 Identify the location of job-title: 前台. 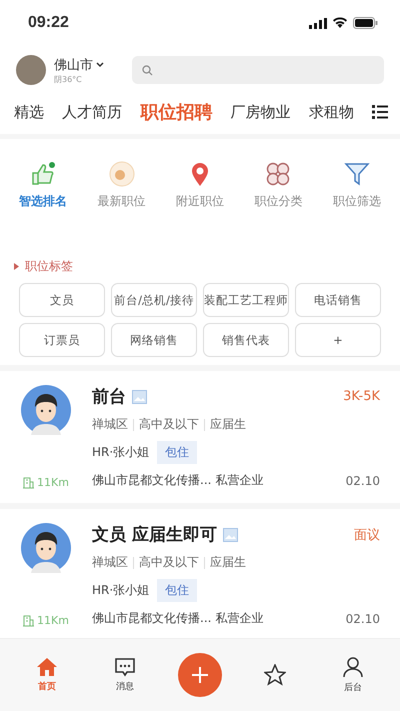
(109, 397).